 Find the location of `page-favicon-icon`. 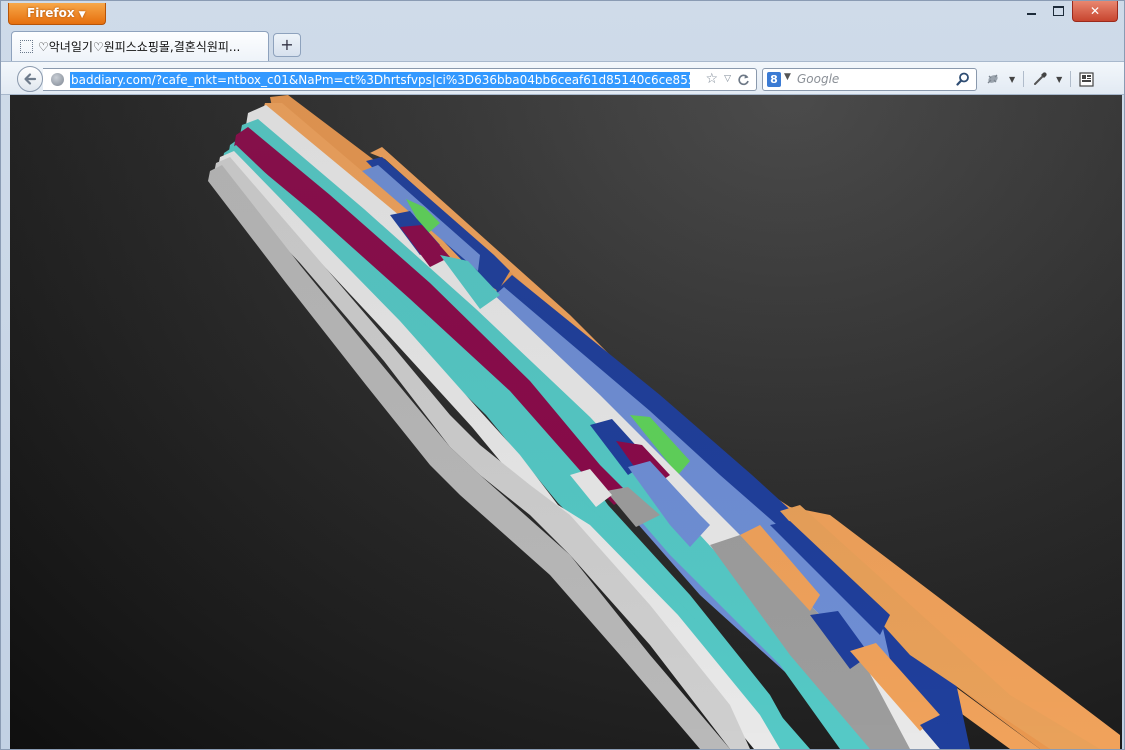

page-favicon-icon is located at coordinates (26, 46).